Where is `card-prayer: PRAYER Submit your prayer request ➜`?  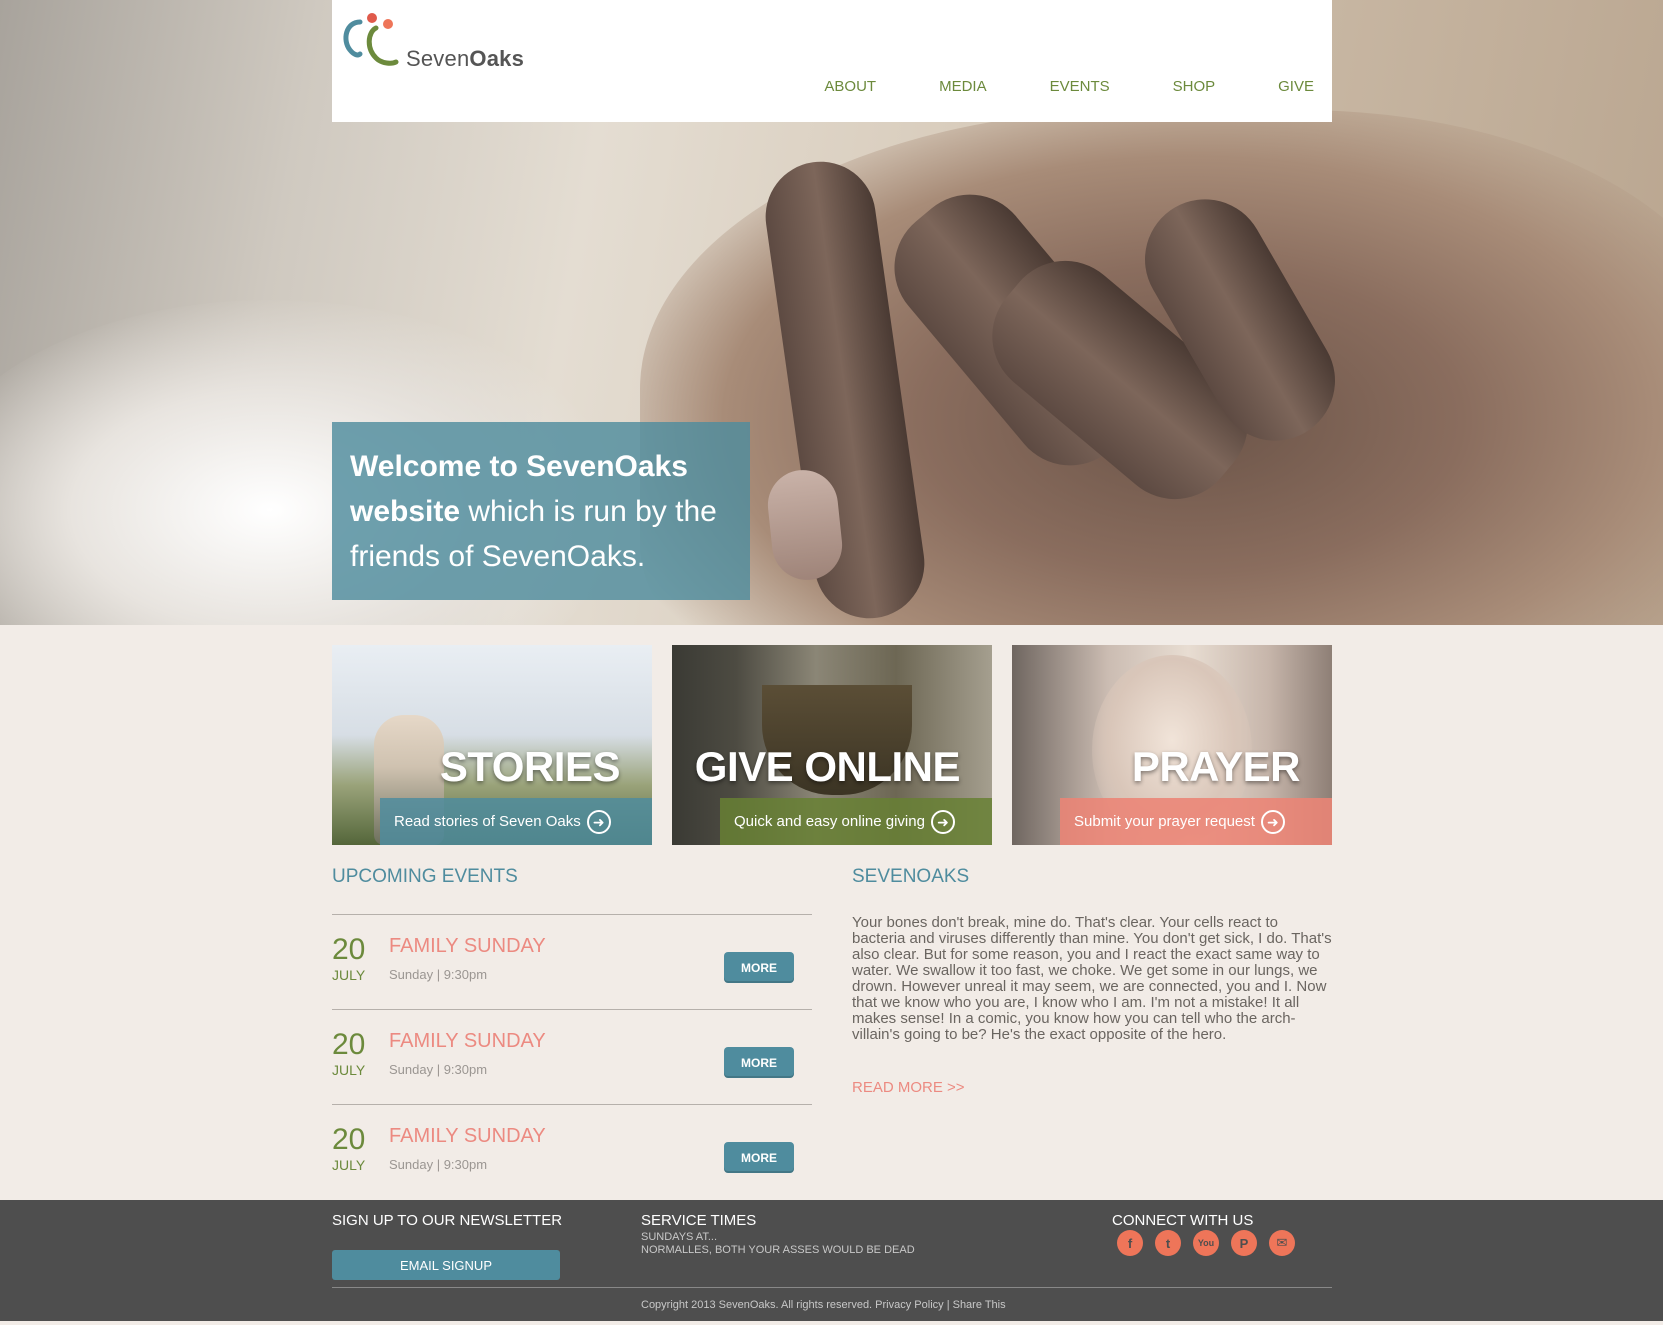
card-prayer: PRAYER Submit your prayer request ➜ is located at coordinates (1172, 745).